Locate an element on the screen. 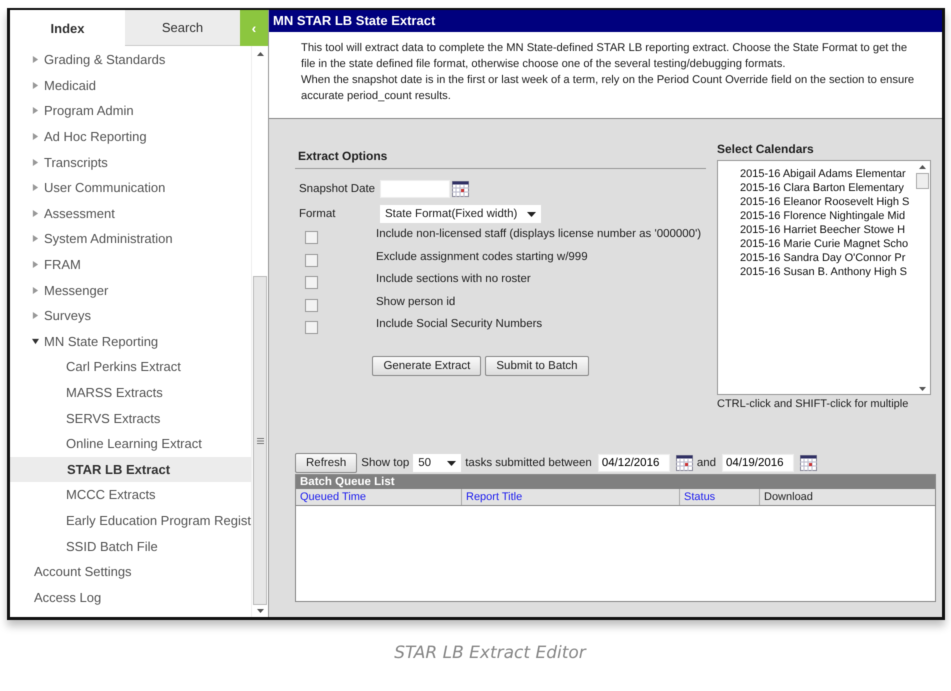  calendar-option: 2015-16 Florence Nightingale Mid is located at coordinates (827, 216).